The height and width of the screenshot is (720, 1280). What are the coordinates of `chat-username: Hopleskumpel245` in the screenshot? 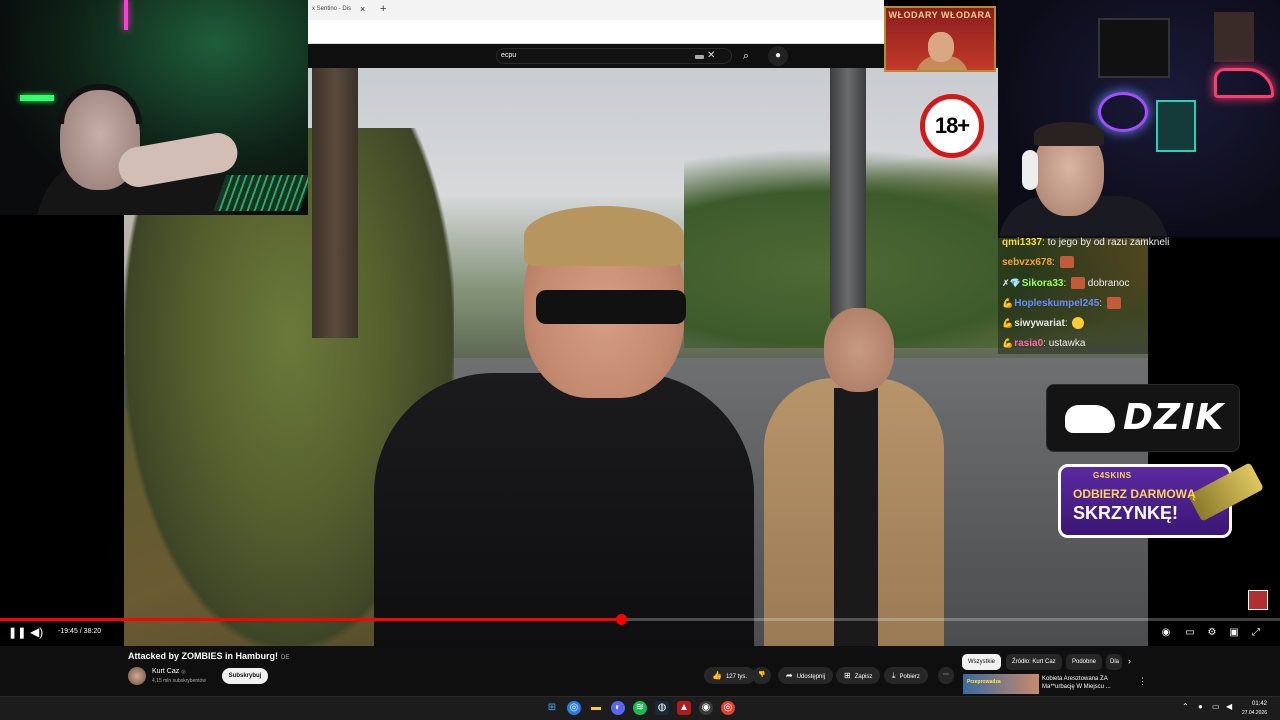 It's located at (1056, 303).